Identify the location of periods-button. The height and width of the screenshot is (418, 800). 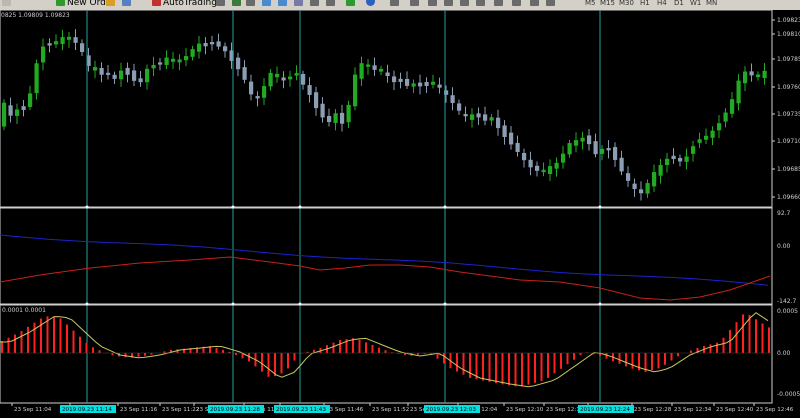
(371, 4).